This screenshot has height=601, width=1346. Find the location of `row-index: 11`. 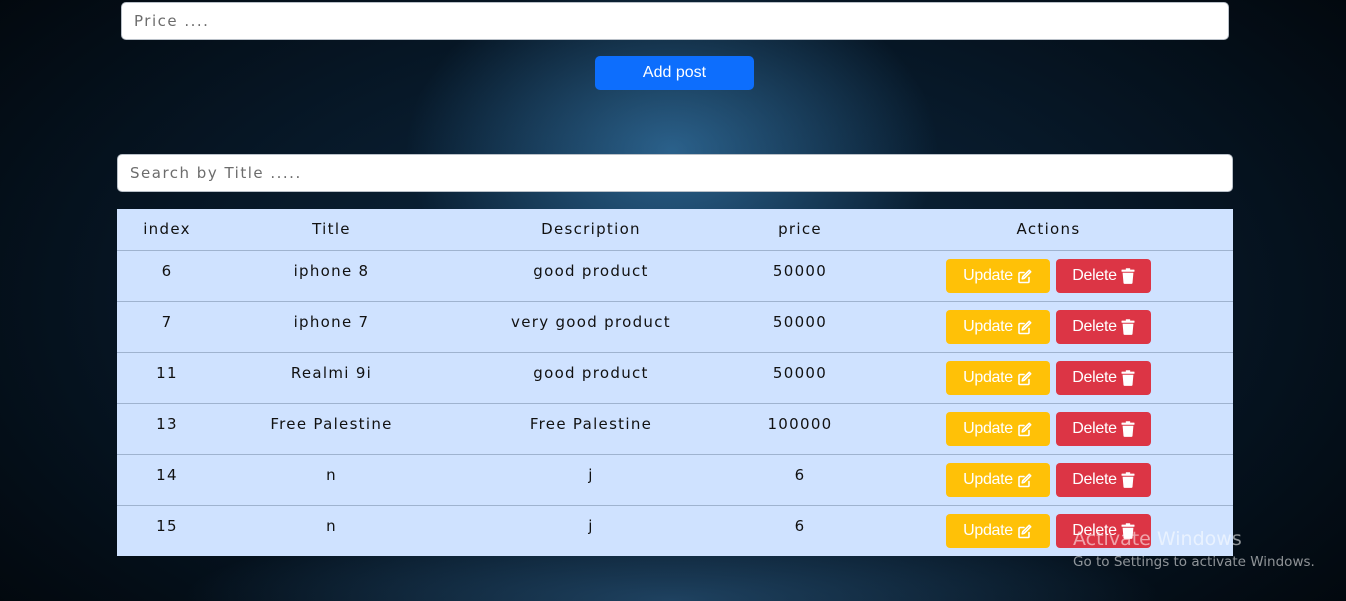

row-index: 11 is located at coordinates (167, 378).